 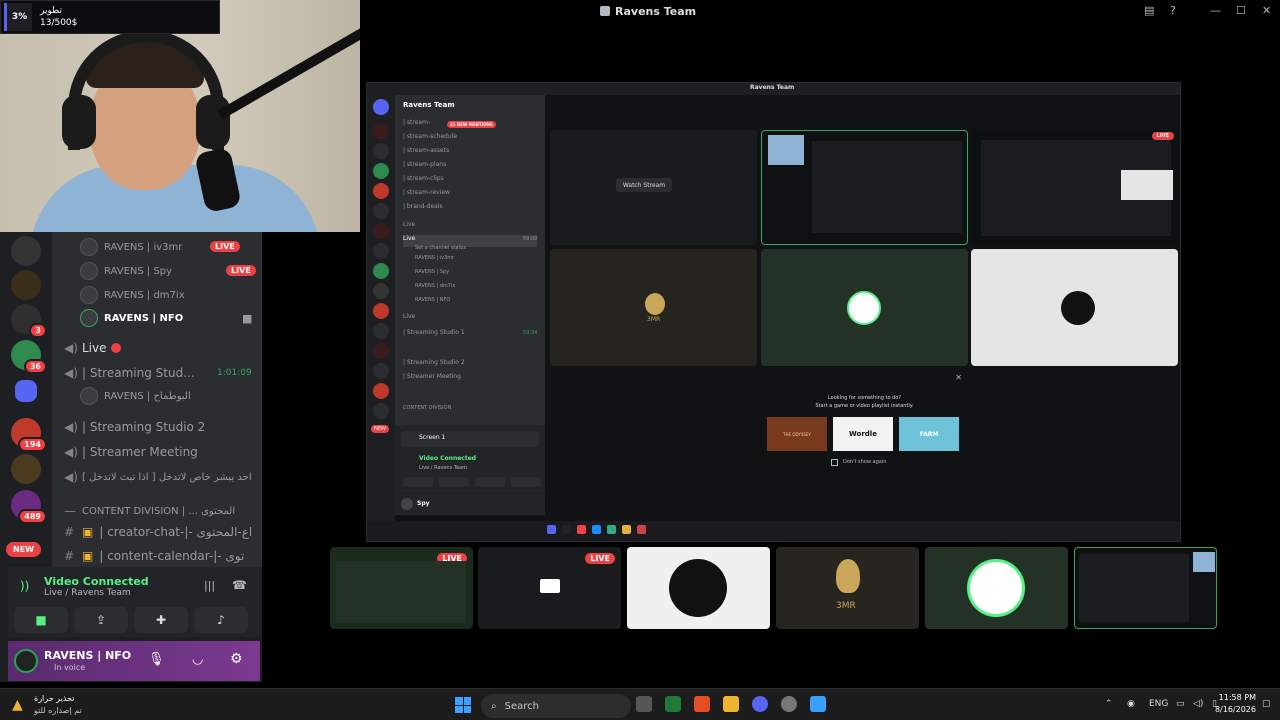 What do you see at coordinates (29, 321) in the screenshot?
I see `server-icon: 3` at bounding box center [29, 321].